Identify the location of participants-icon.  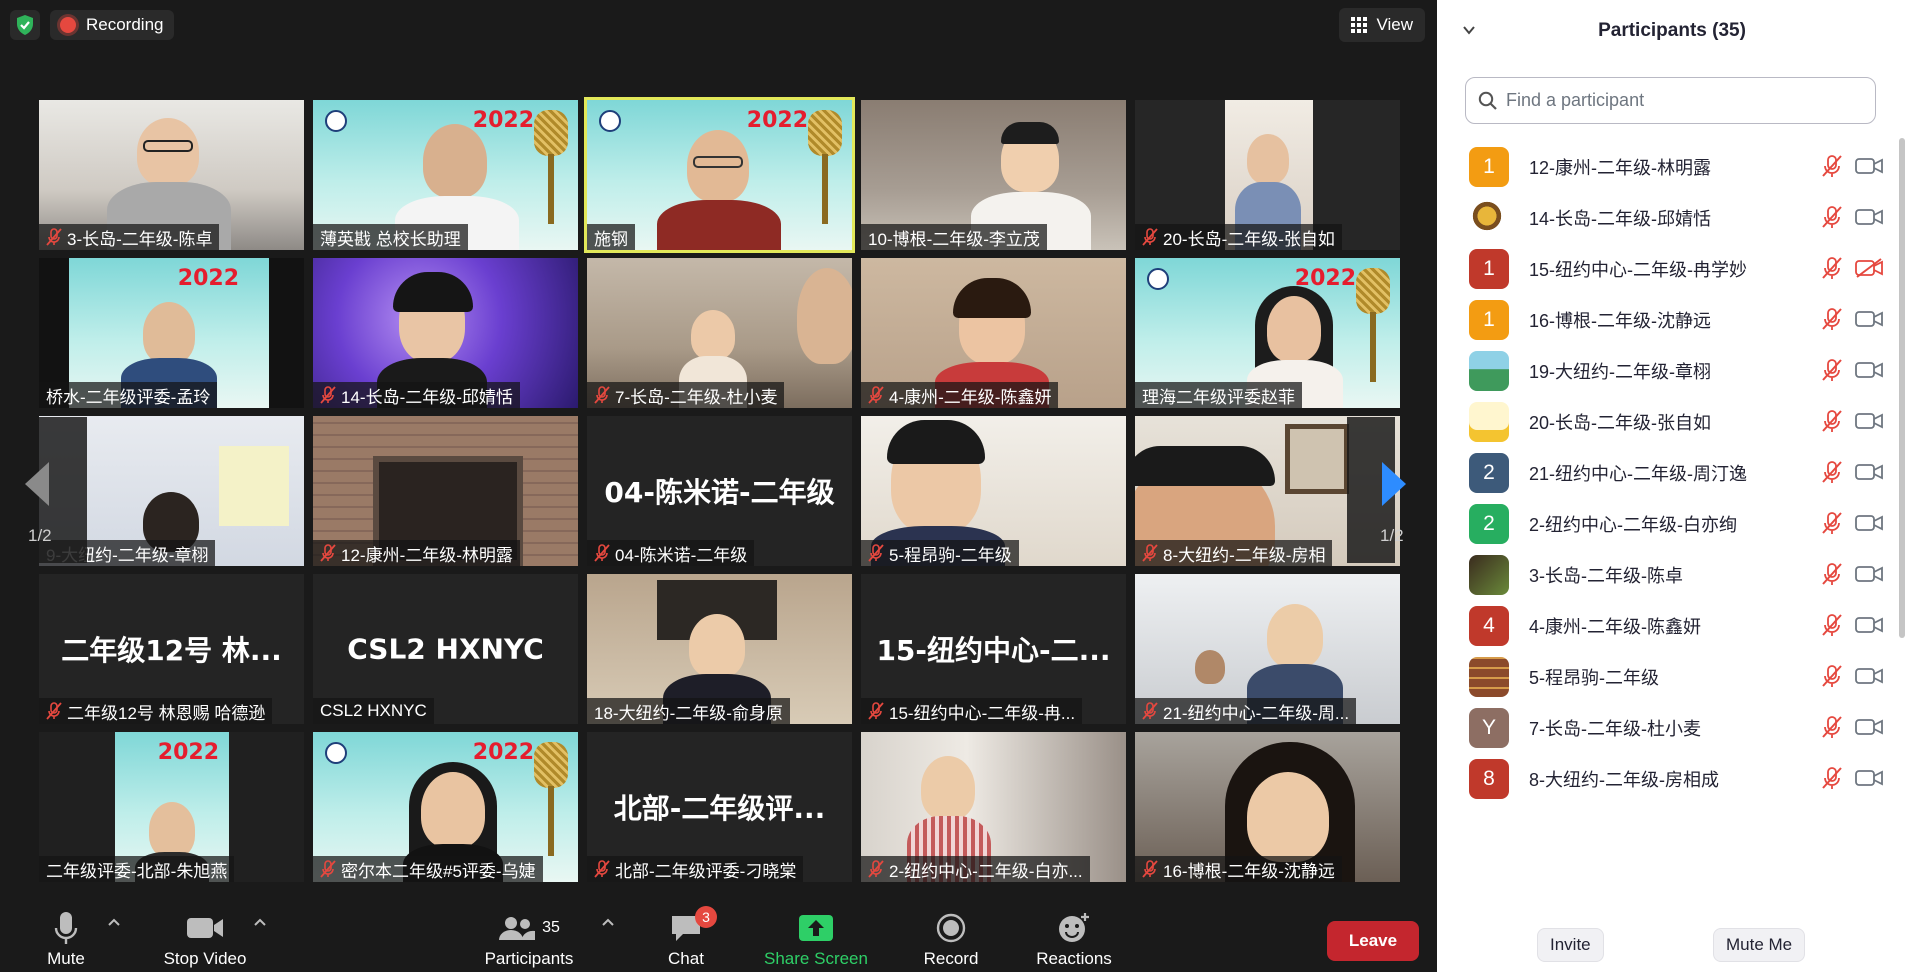
(517, 928).